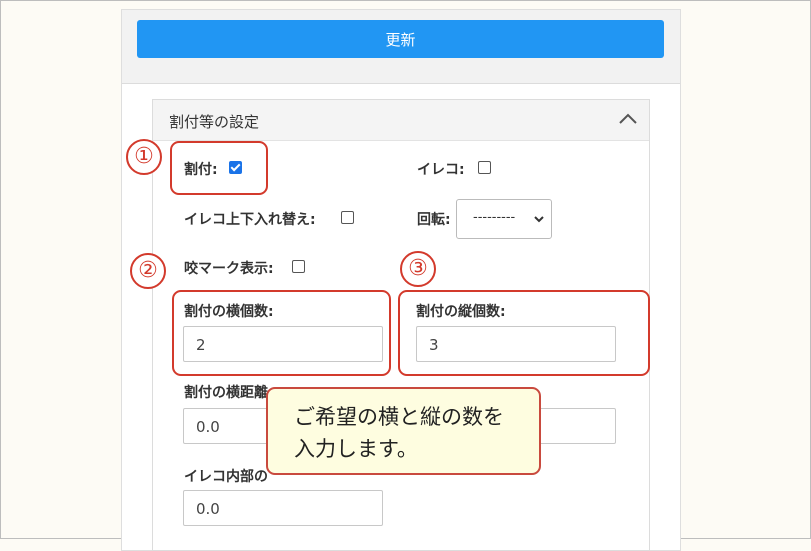 The width and height of the screenshot is (811, 551). I want to click on ireko-swap-label: イレコ上下入れ替え:, so click(250, 220).